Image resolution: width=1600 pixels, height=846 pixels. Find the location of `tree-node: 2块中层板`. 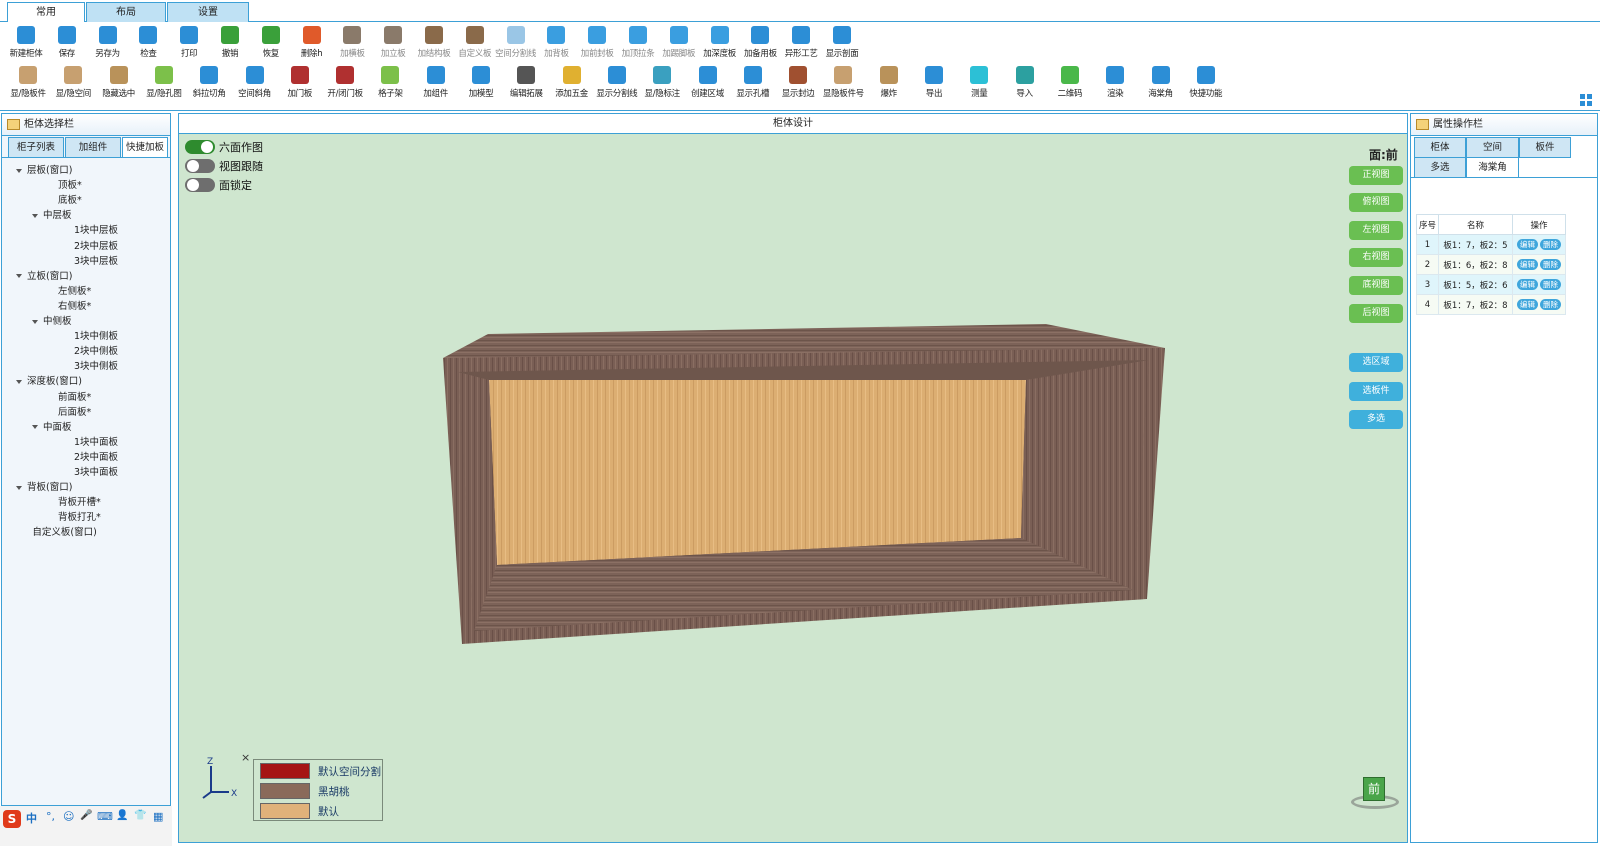

tree-node: 2块中层板 is located at coordinates (96, 245).